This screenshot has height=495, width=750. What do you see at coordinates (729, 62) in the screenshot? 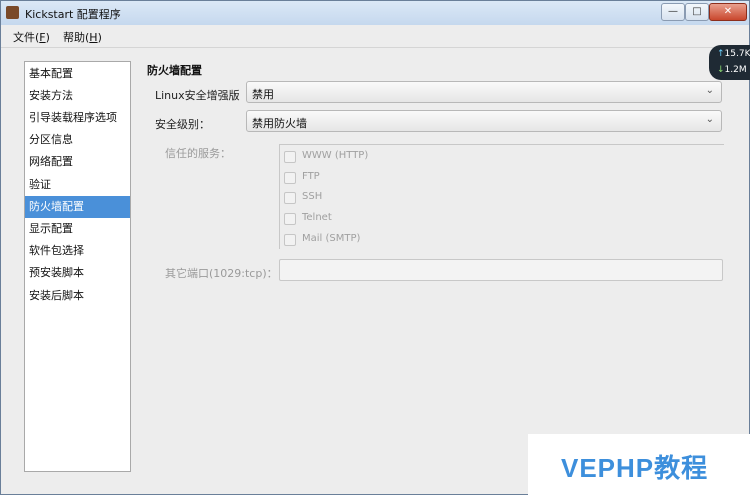
I see `network-speed-widget: ↑15.7K ↓1.2M` at bounding box center [729, 62].